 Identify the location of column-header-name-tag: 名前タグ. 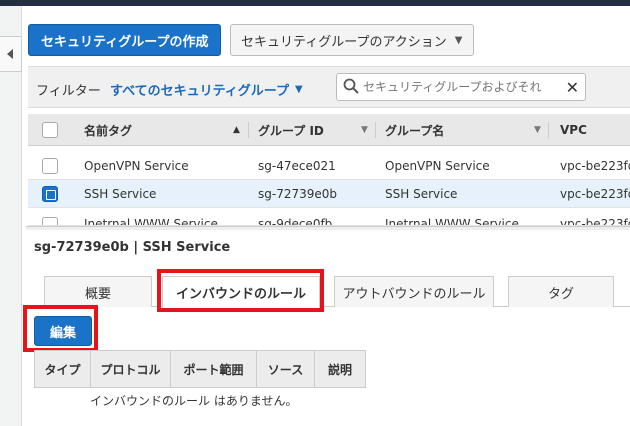
(108, 130).